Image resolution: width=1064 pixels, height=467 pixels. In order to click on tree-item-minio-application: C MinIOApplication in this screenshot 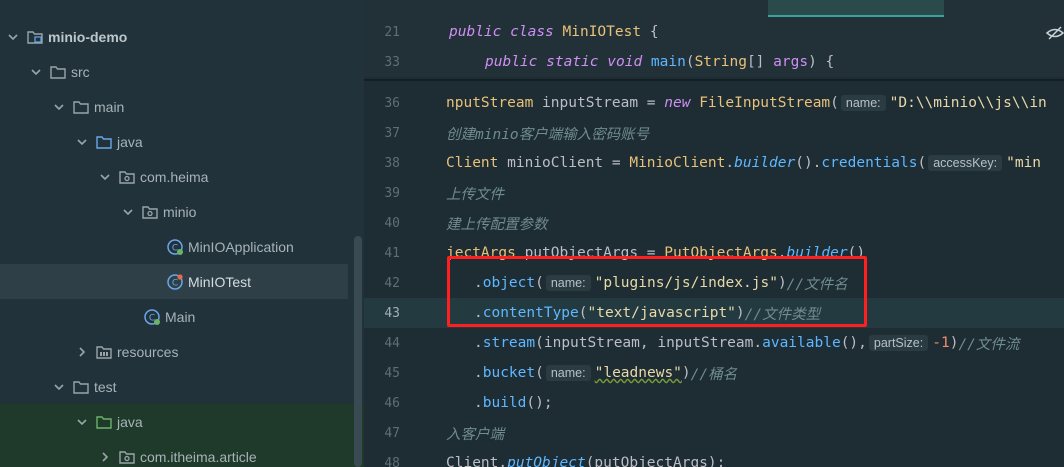, I will do `click(182, 246)`.